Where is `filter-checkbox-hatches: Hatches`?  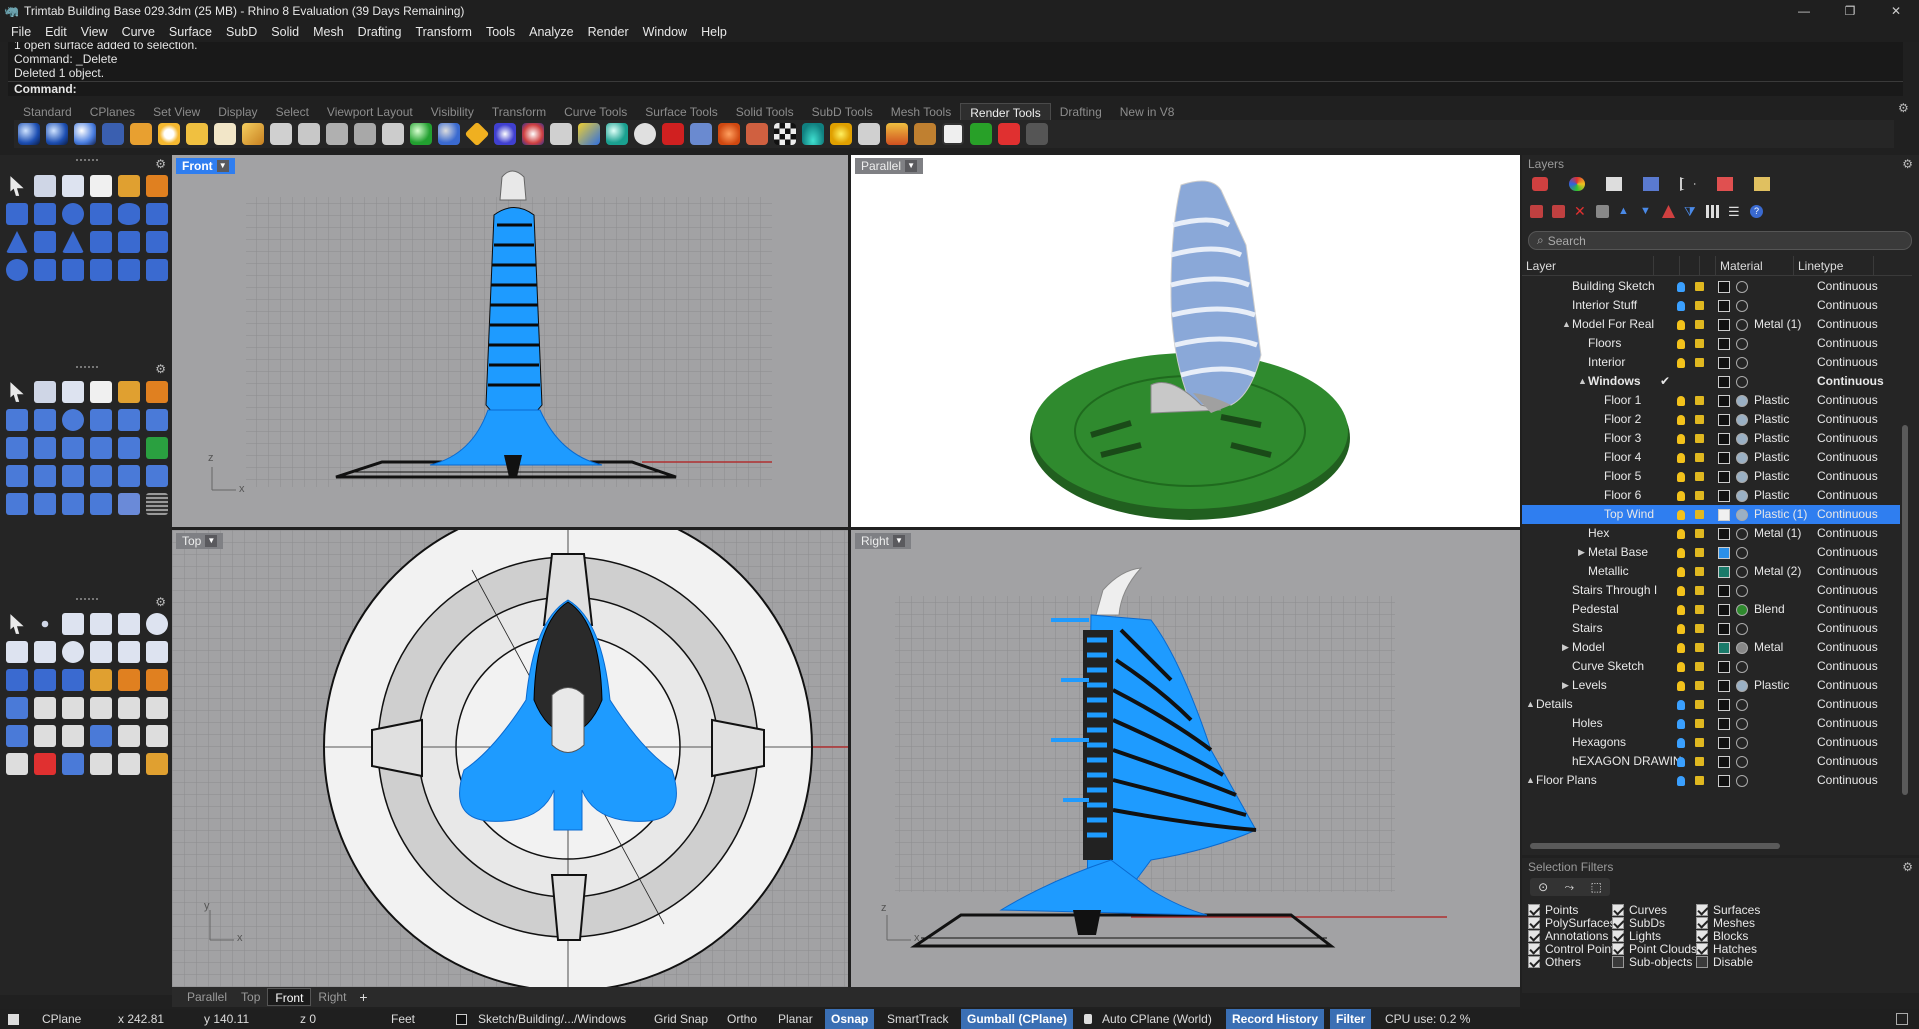 filter-checkbox-hatches: Hatches is located at coordinates (1726, 949).